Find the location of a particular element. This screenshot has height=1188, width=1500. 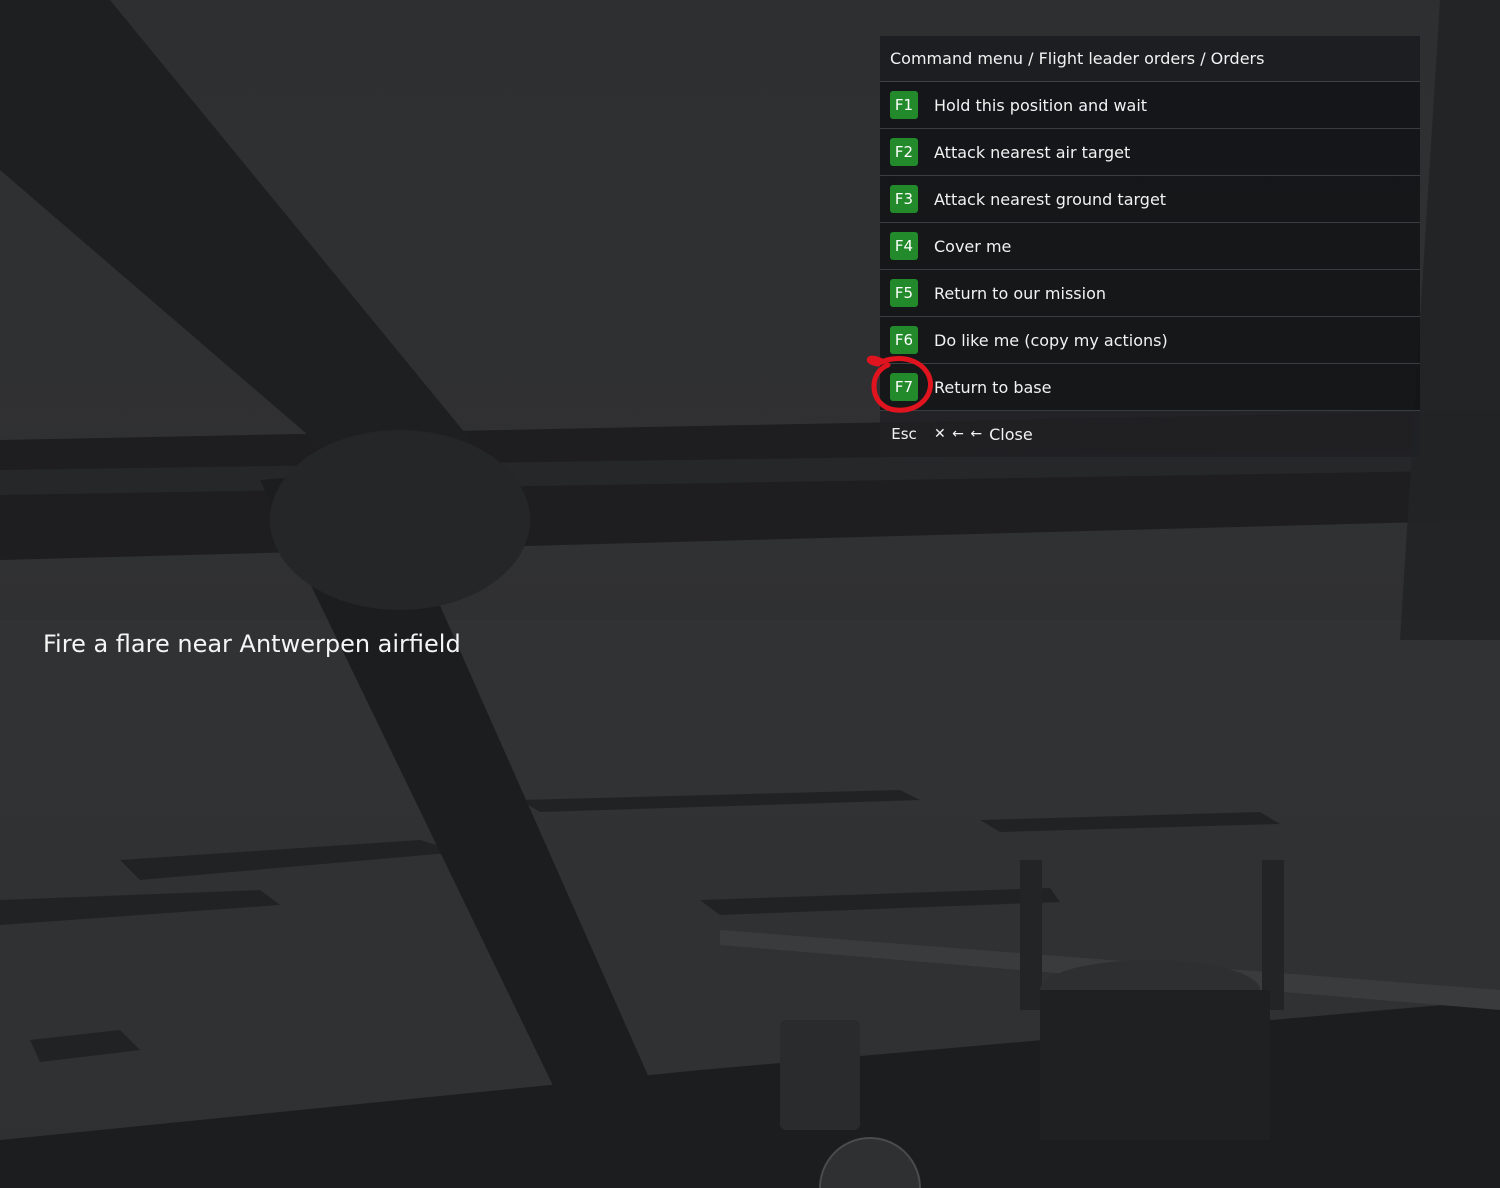

hotkey-badge: F7 is located at coordinates (904, 387).